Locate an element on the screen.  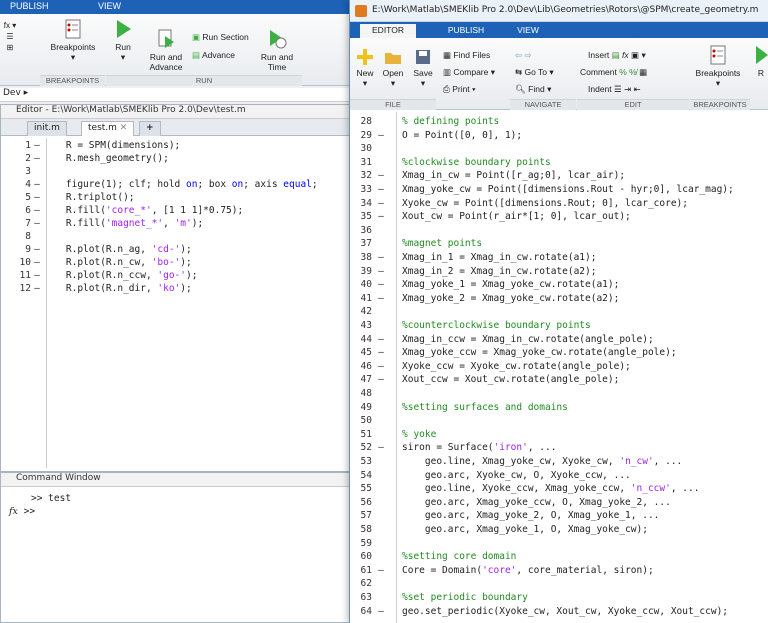
save-button: Save ▾ is located at coordinates (423, 68).